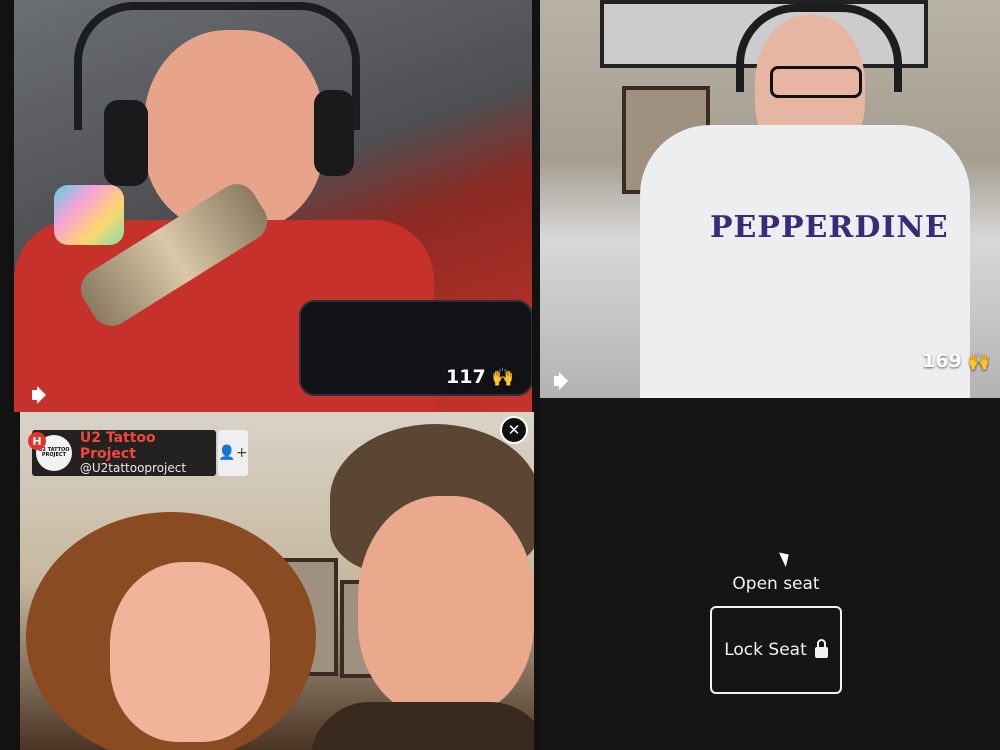 This screenshot has height=750, width=1000. I want to click on count-value: 169, so click(942, 361).